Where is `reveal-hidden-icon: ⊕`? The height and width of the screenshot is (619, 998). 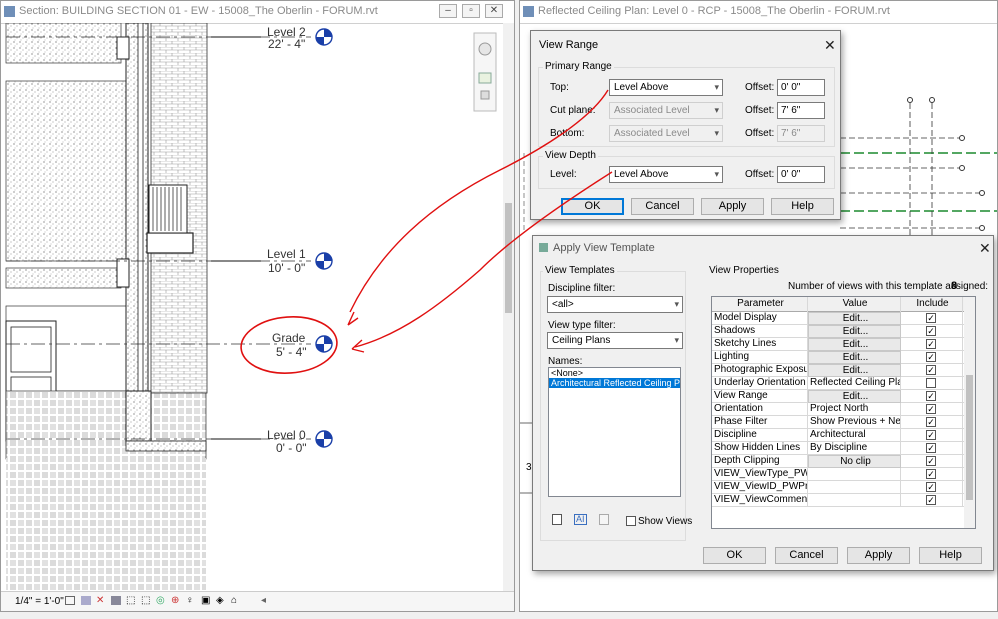
reveal-hidden-icon: ⊕ is located at coordinates (175, 600).